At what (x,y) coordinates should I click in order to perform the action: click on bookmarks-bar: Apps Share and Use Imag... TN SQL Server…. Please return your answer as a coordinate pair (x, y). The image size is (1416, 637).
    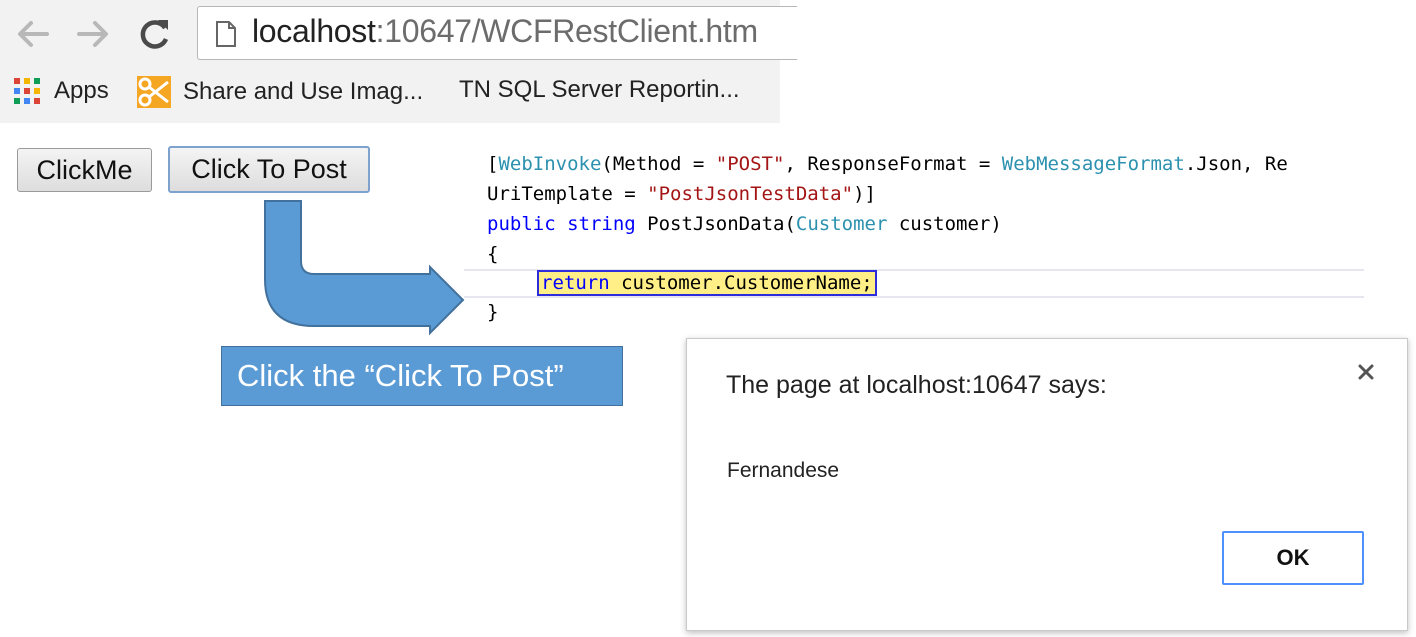
    Looking at the image, I should click on (390, 94).